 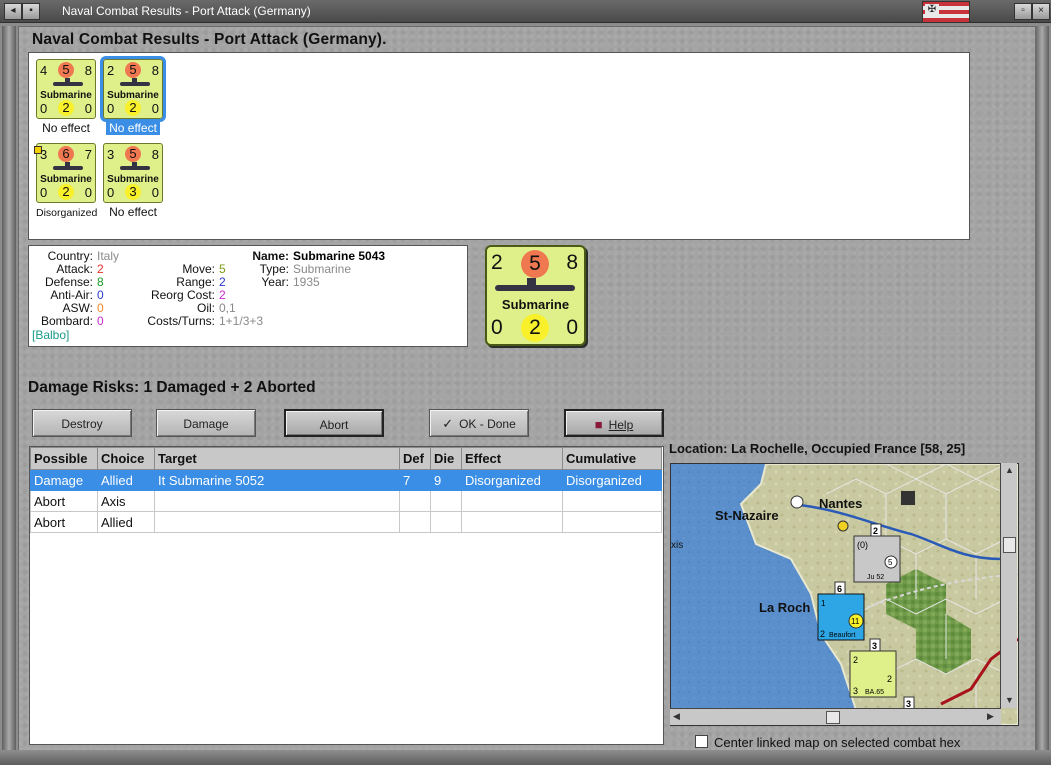 I want to click on unit-counter-1: 4 5 8 Submarine 0 2 0 No effect, so click(x=66, y=98).